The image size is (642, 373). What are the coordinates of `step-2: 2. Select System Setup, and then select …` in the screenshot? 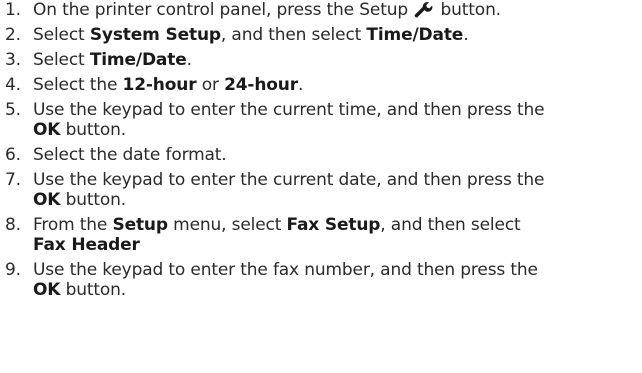 It's located at (321, 35).